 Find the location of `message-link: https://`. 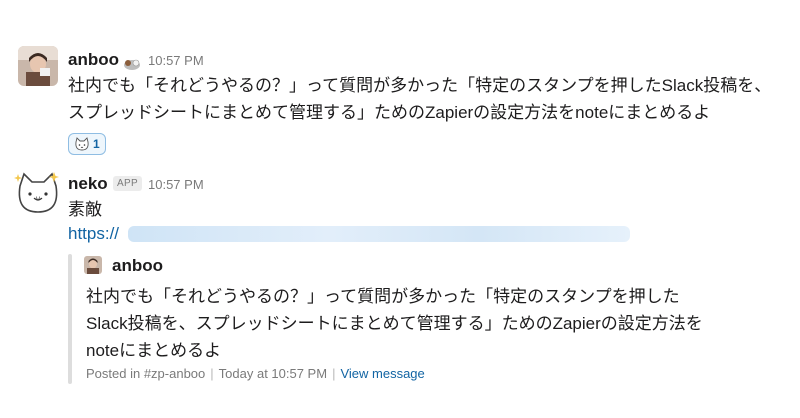

message-link: https:// is located at coordinates (93, 234).